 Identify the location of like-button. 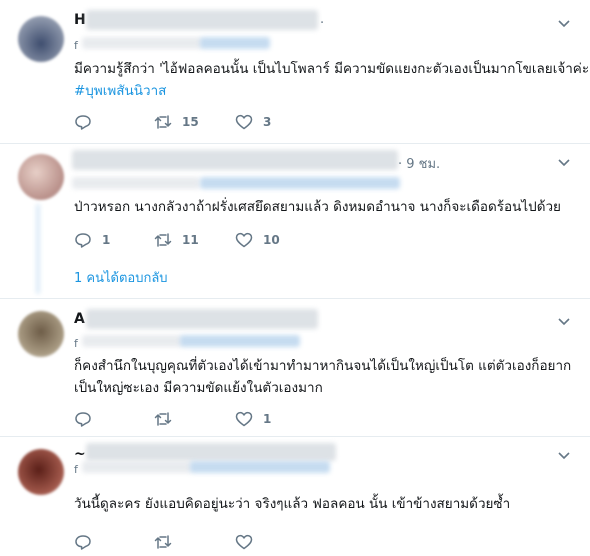
(249, 542).